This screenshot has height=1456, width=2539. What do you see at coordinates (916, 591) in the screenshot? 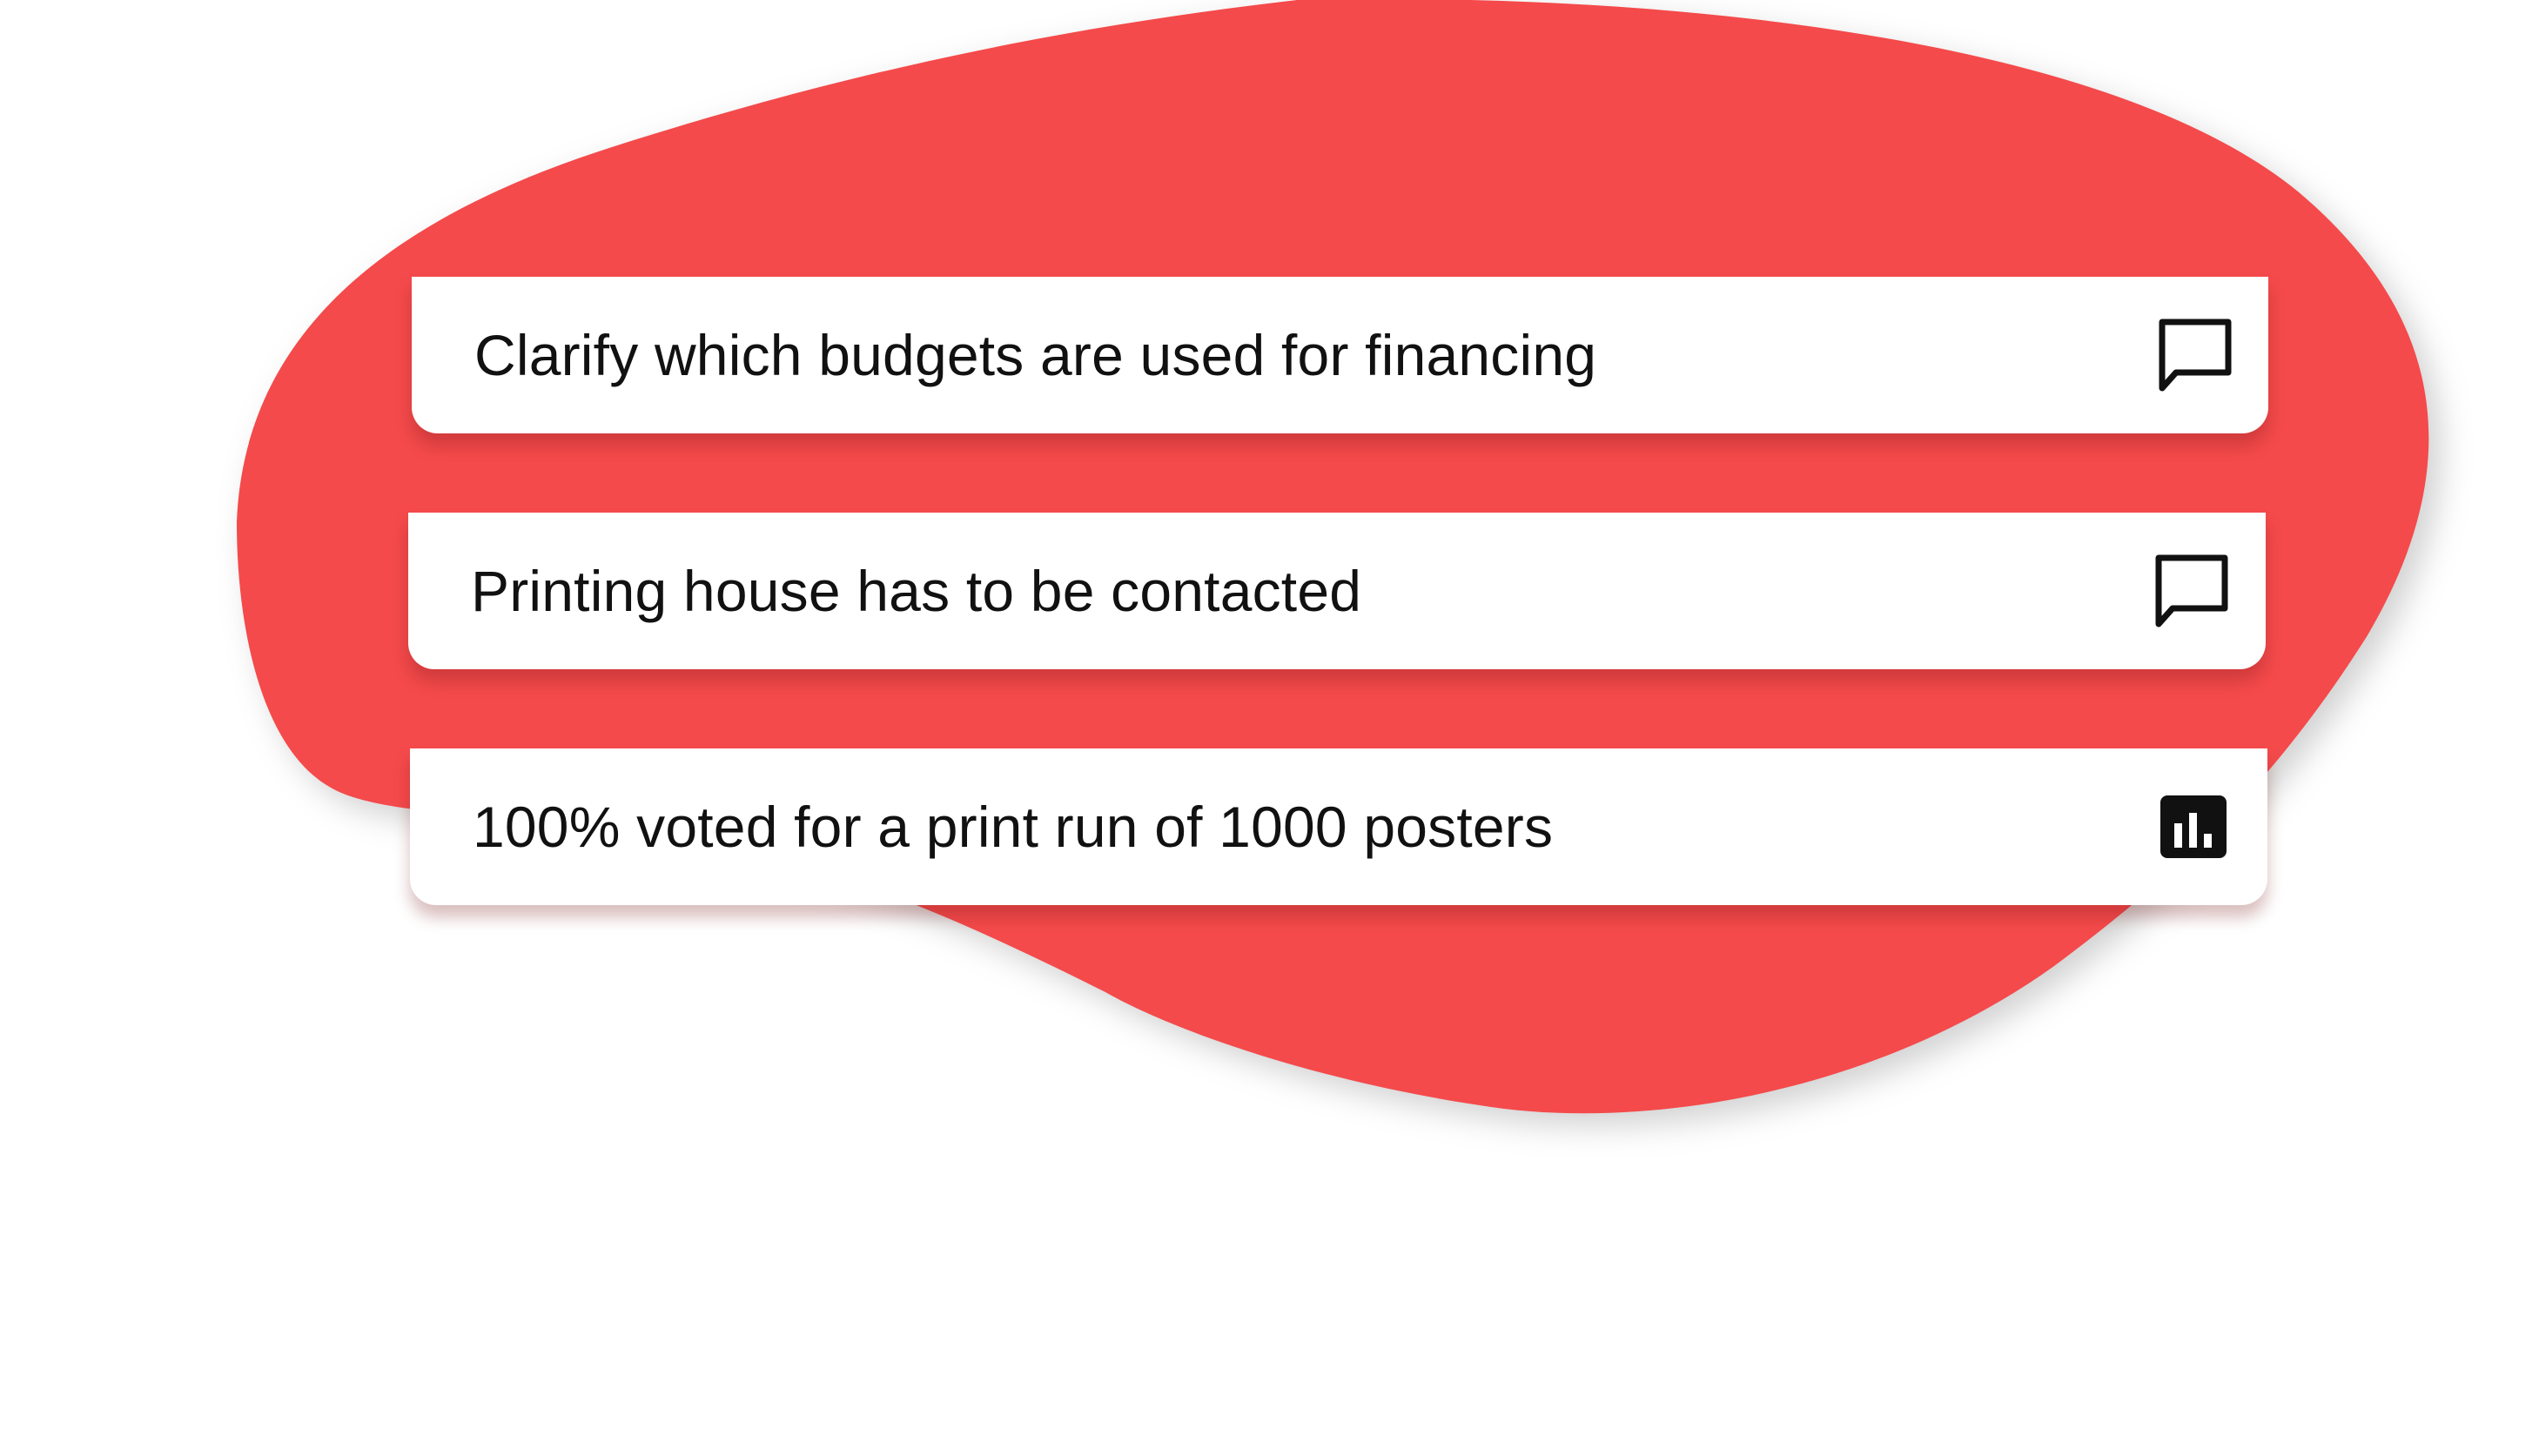
I see `task-card-text: Printing house has to be contacted` at bounding box center [916, 591].